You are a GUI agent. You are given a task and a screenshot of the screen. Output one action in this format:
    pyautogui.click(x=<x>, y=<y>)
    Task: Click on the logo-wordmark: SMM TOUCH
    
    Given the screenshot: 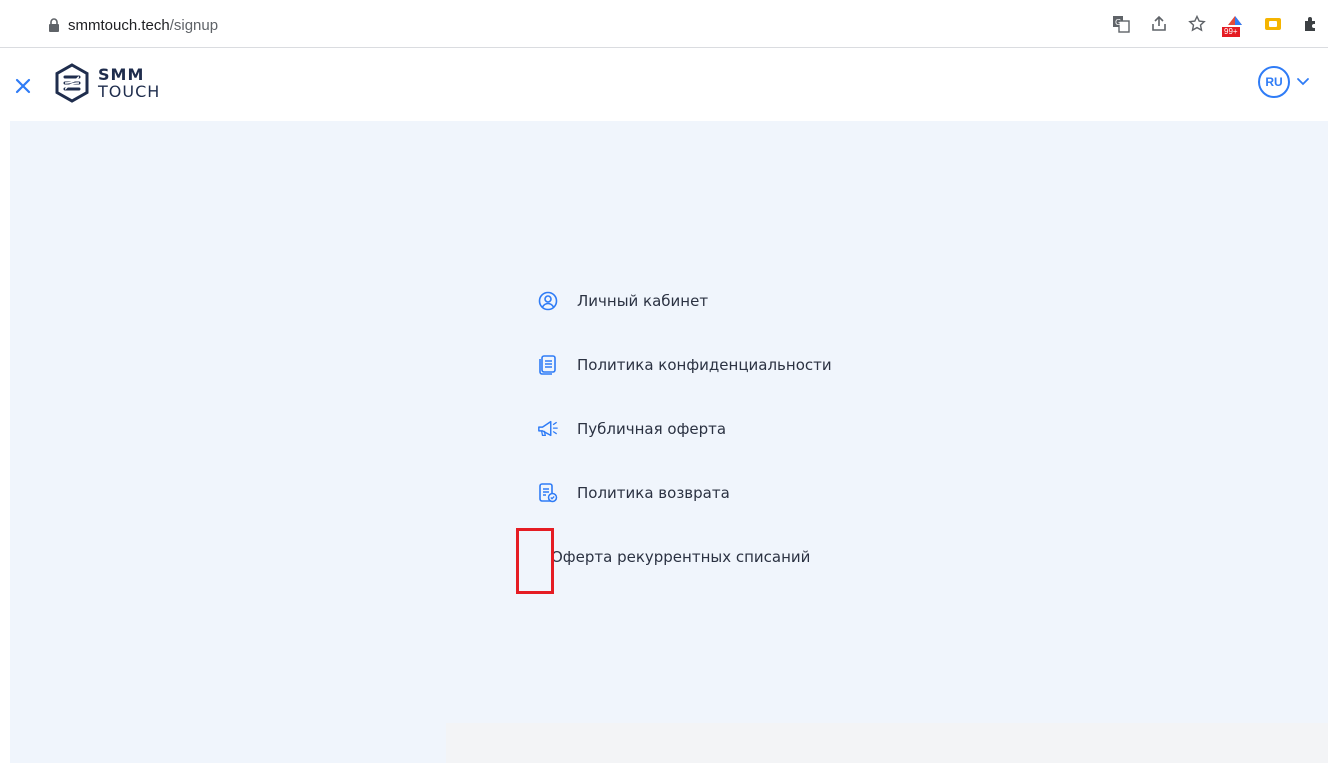 What is the action you would take?
    pyautogui.click(x=129, y=83)
    